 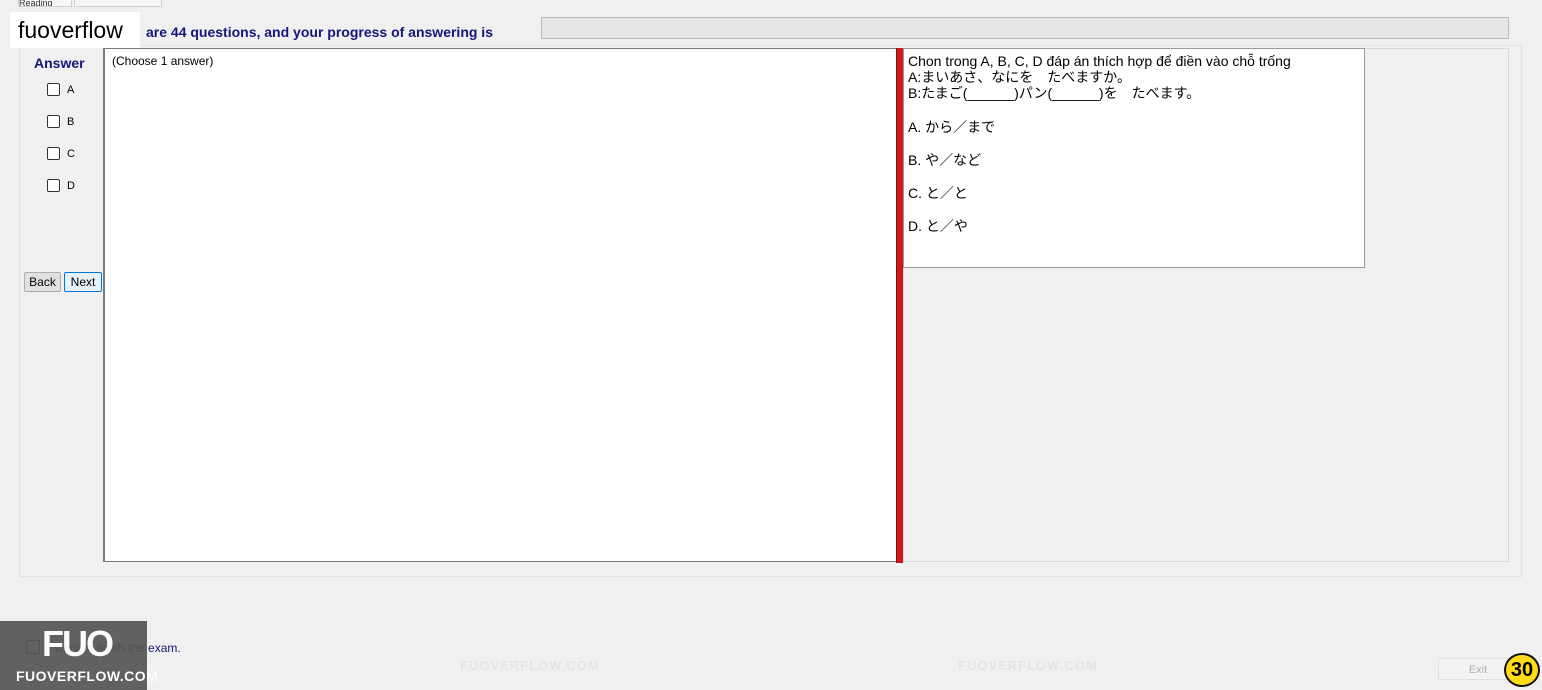 I want to click on answer-option-c: C, so click(x=61, y=153).